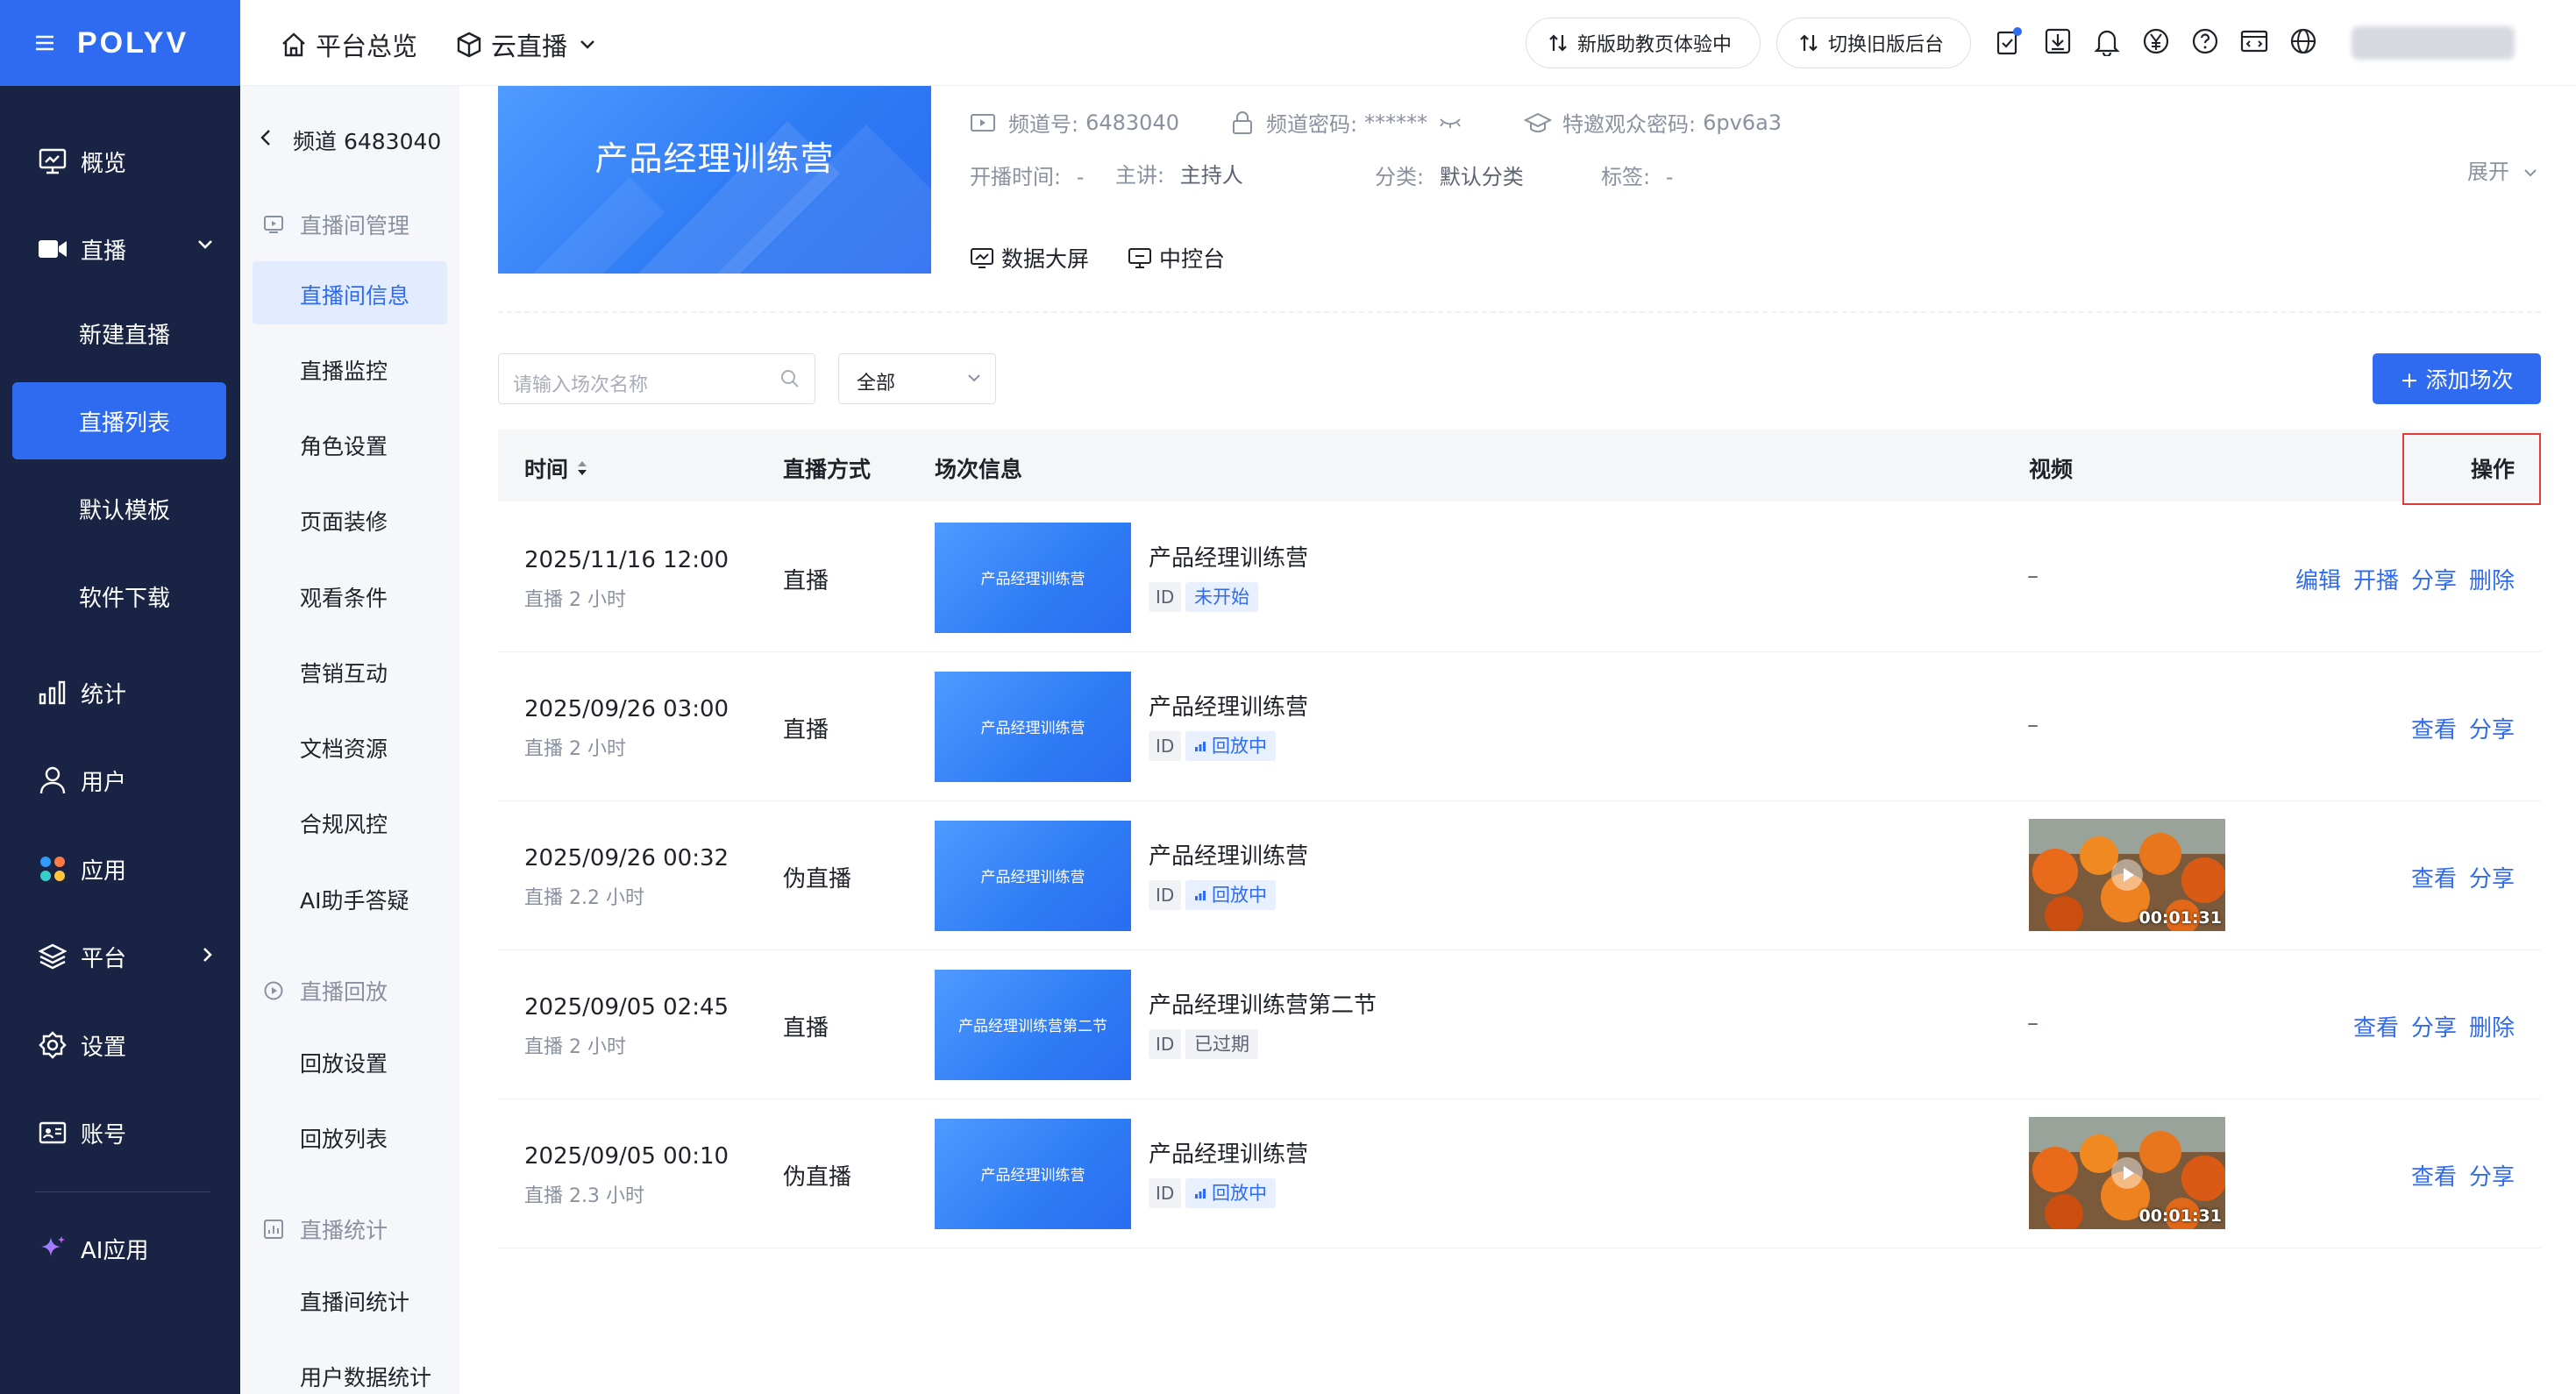  Describe the element at coordinates (349, 671) in the screenshot. I see `subnav-marketing: 营销互动` at that location.